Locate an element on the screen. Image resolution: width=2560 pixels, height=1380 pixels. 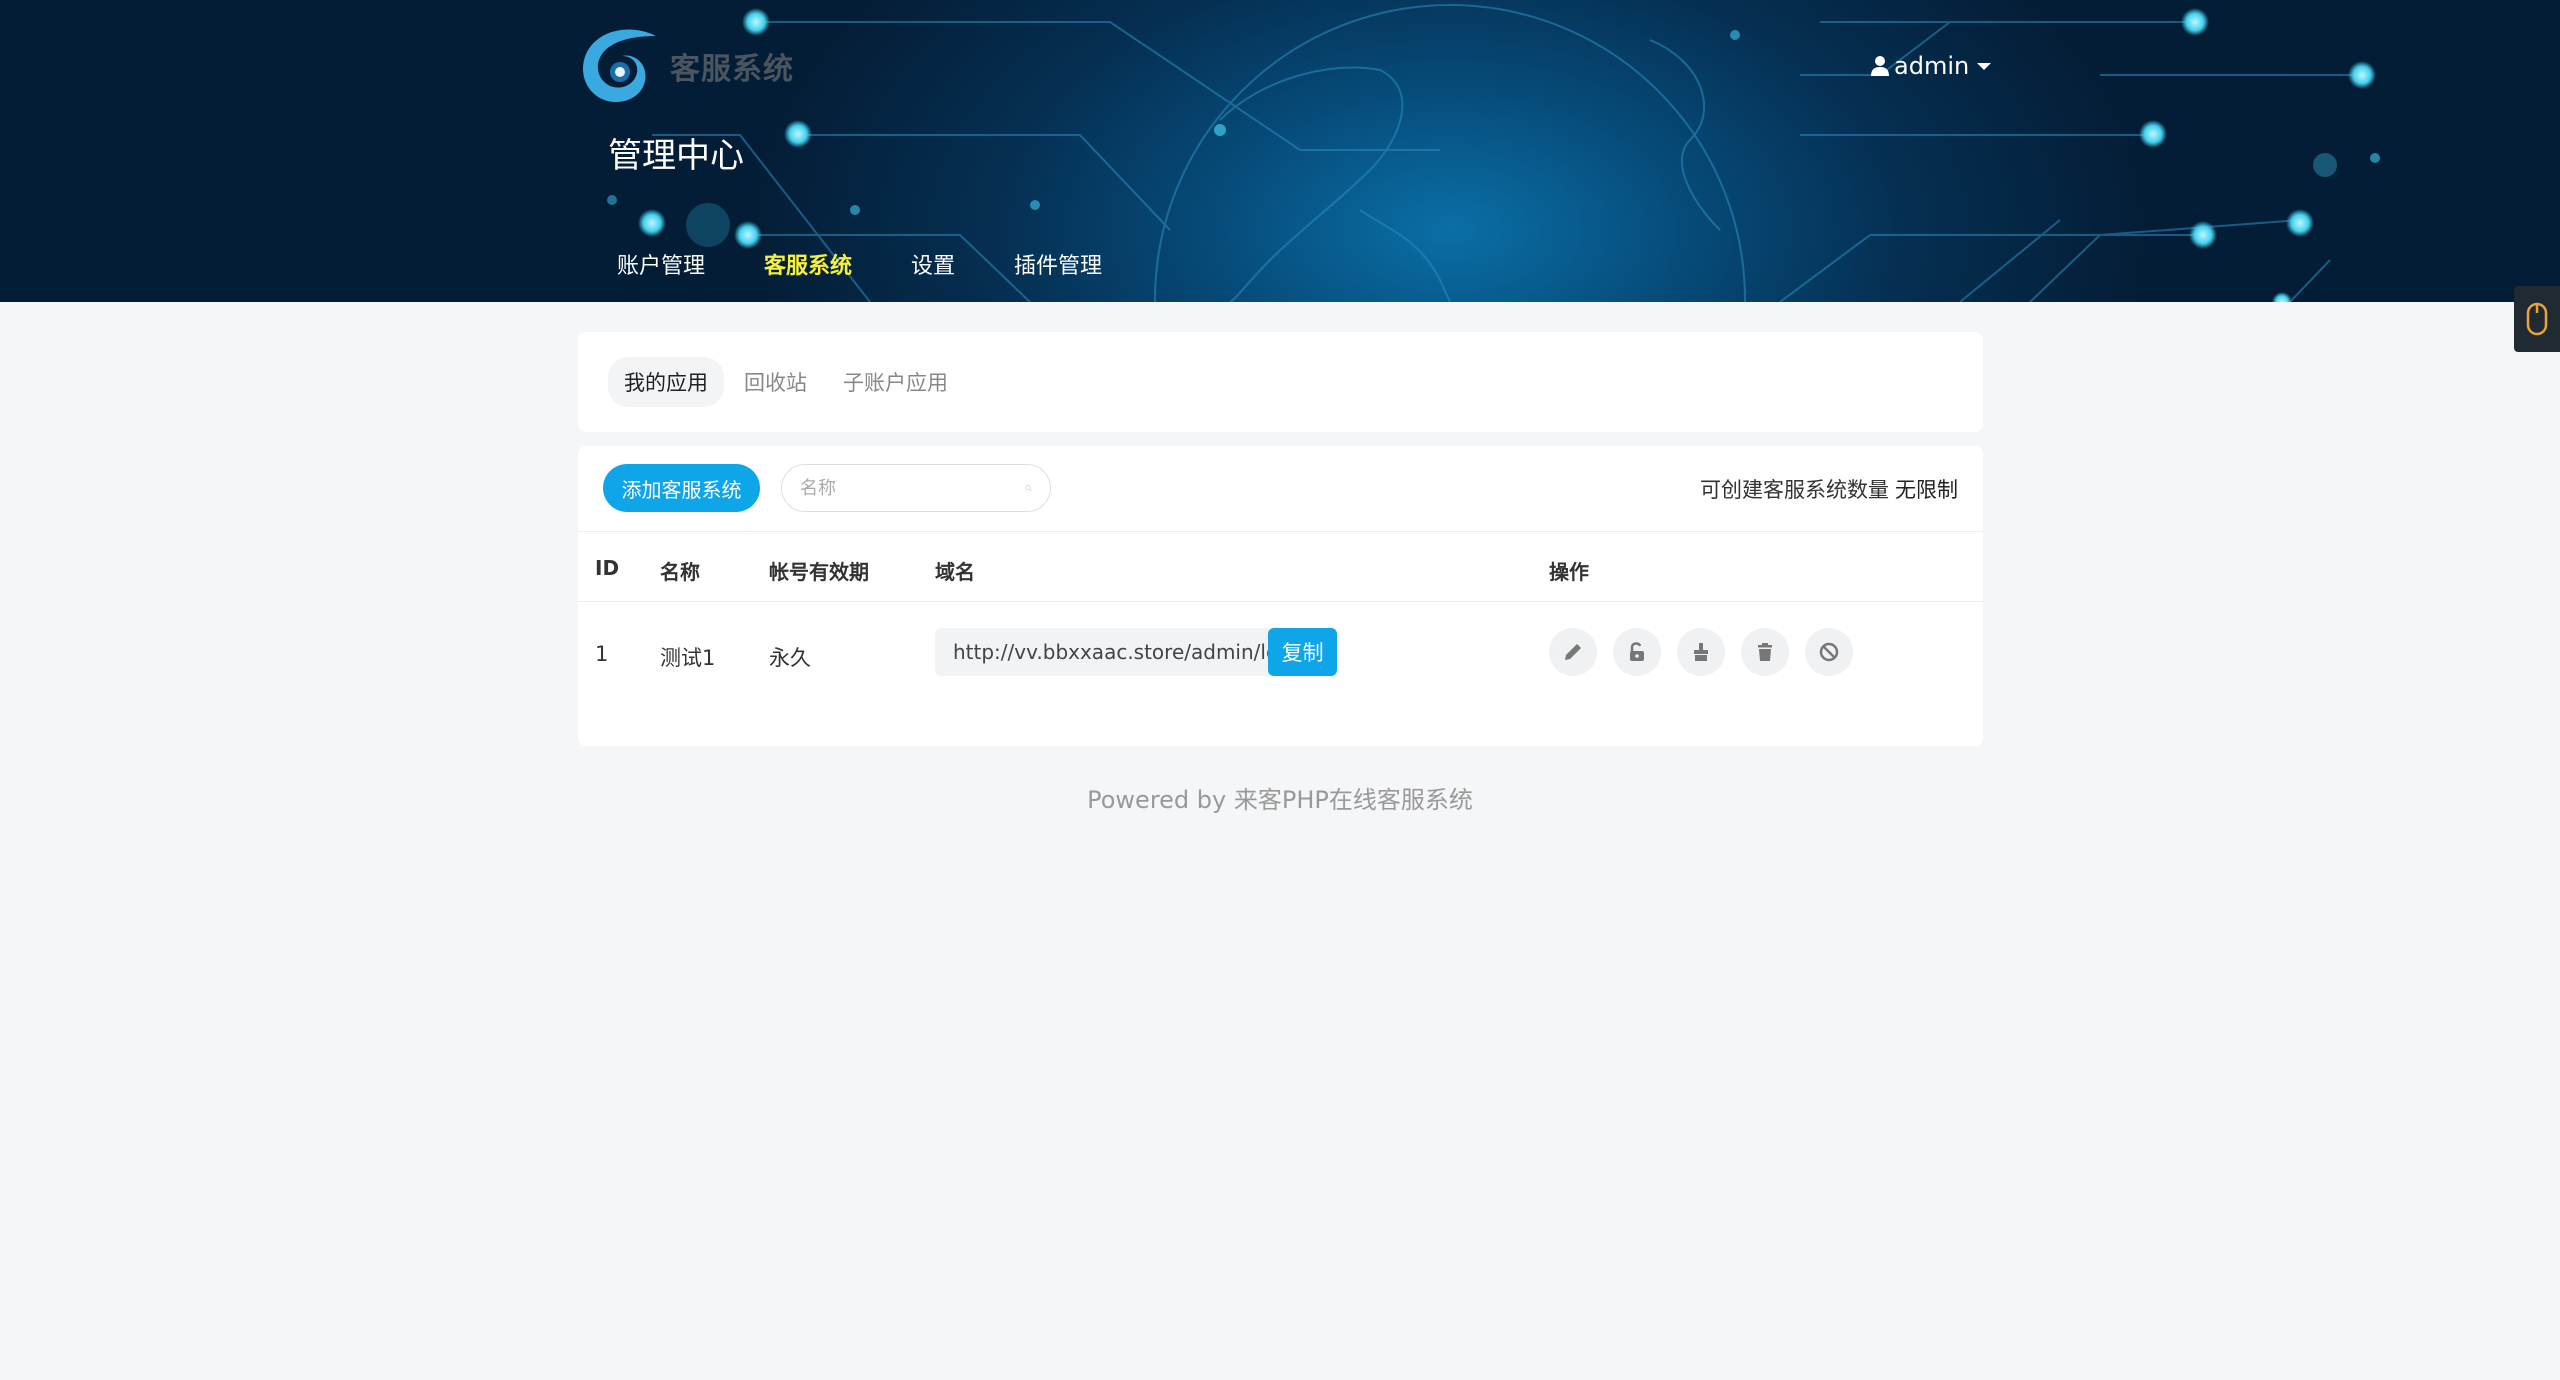
user-menu: admin is located at coordinates (1931, 66).